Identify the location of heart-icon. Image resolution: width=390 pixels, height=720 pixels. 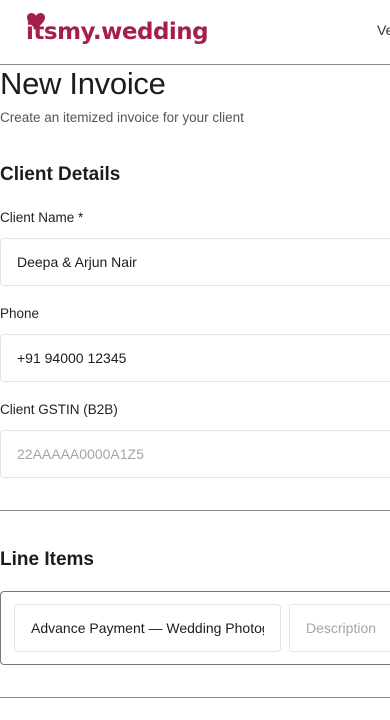
(36, 21).